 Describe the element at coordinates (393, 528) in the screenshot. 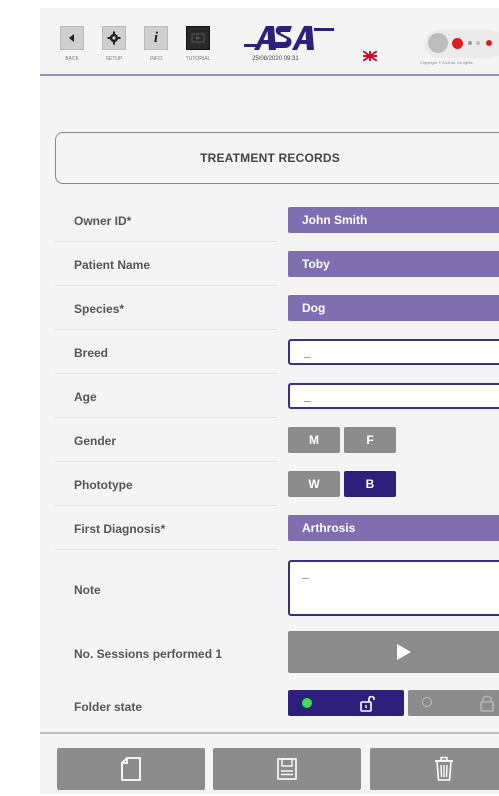

I see `first-diagnosis-field: Arthrosis` at that location.